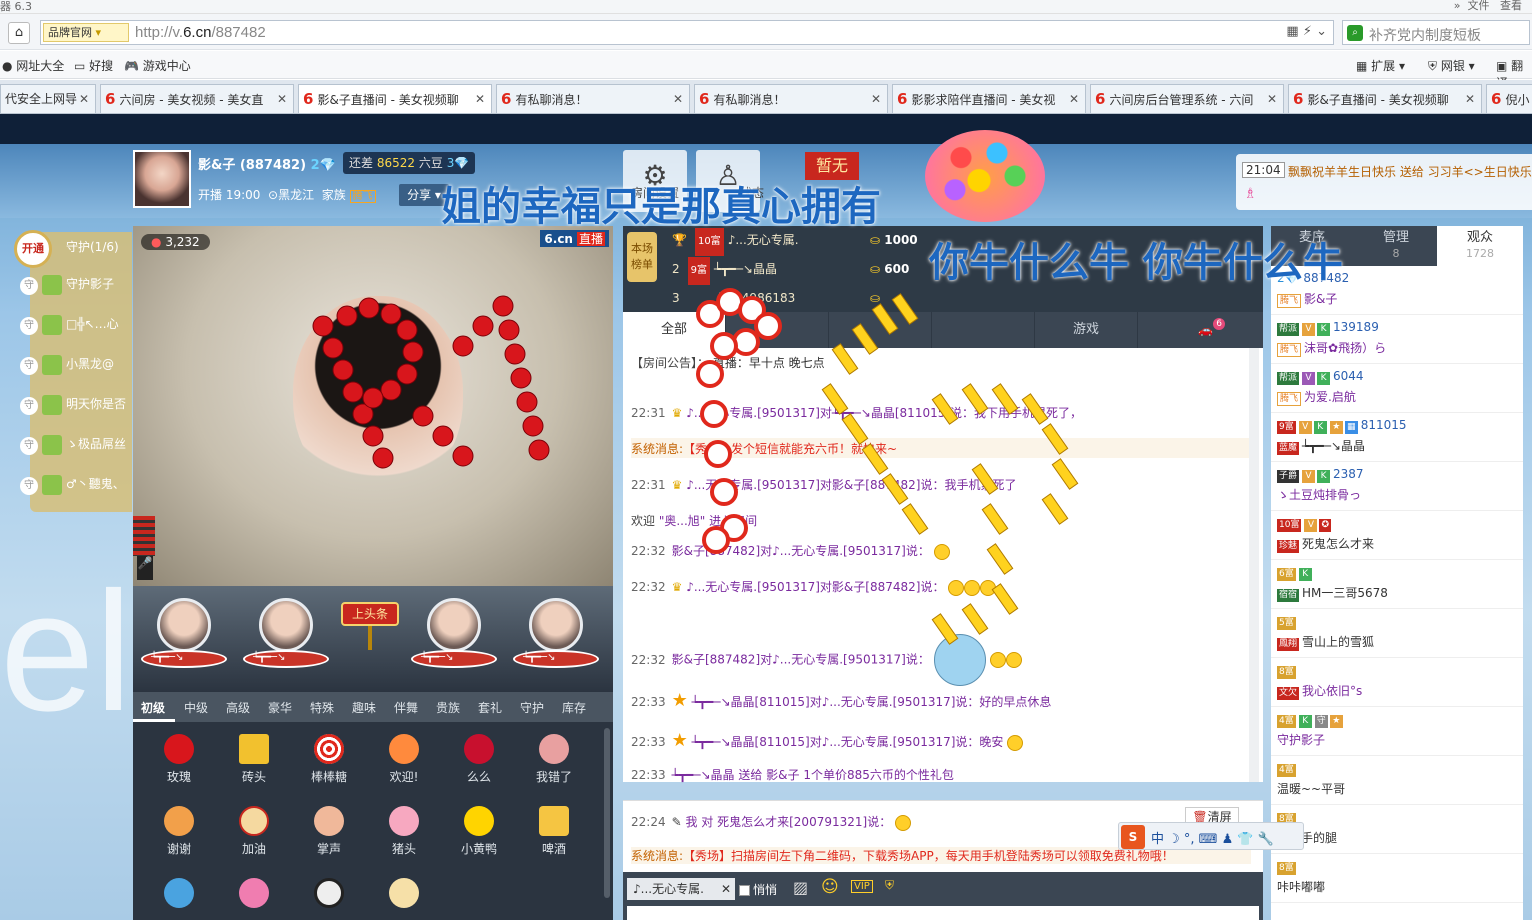 This screenshot has width=1532, height=920. I want to click on gift-tab: 守护, so click(532, 707).